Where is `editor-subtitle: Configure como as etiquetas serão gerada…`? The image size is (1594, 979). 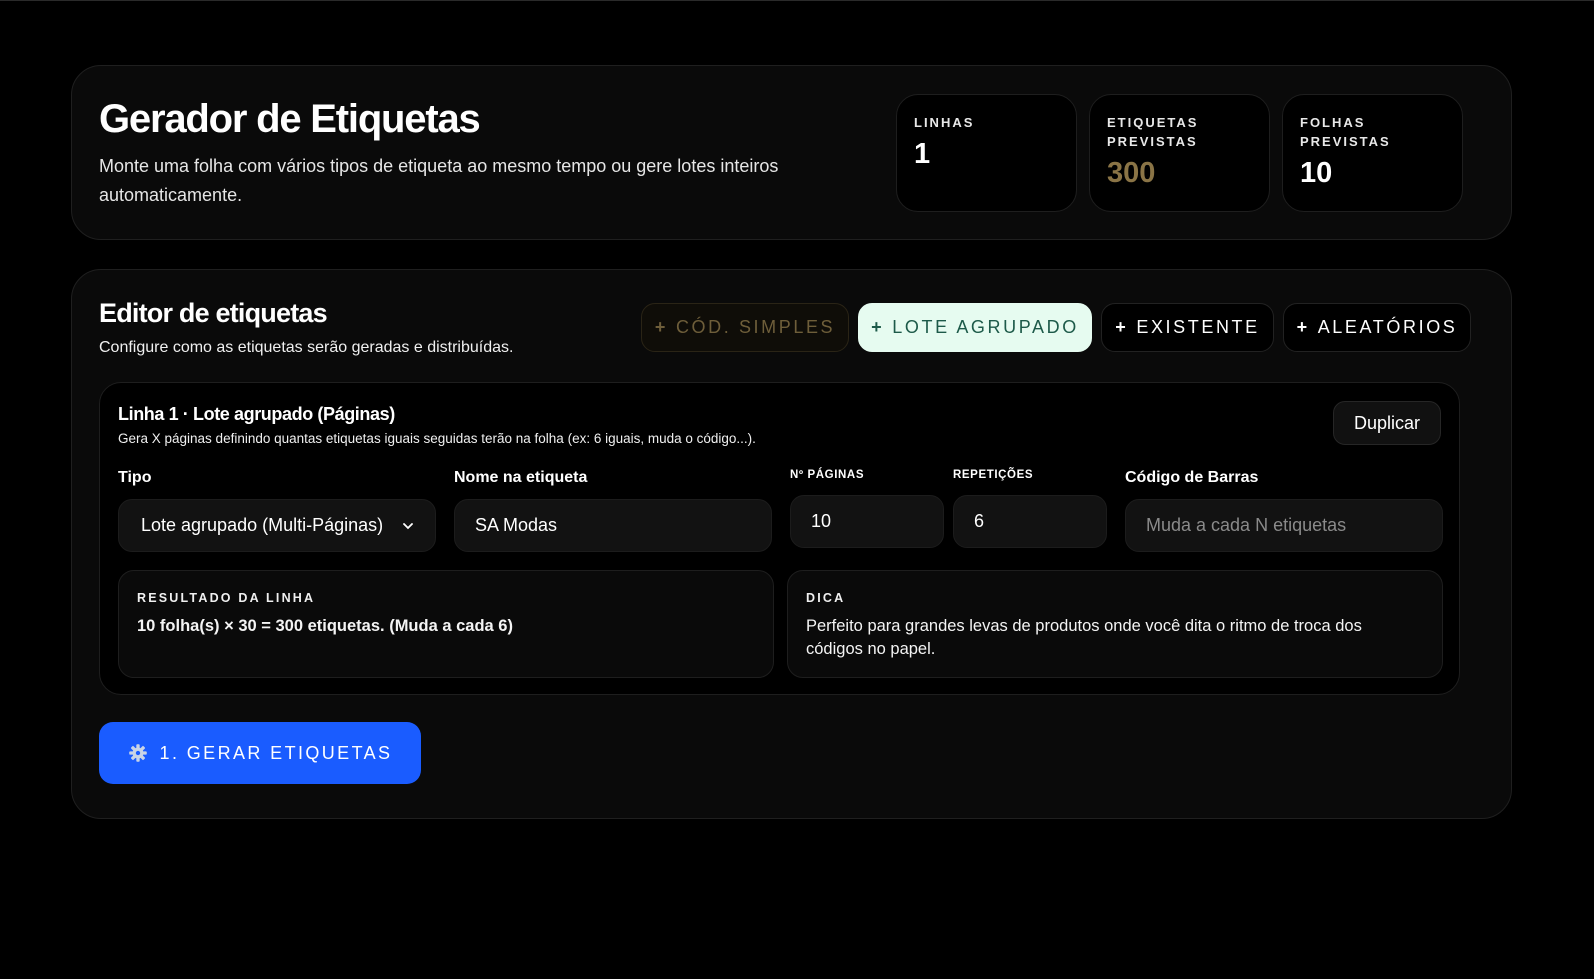 editor-subtitle: Configure como as etiquetas serão gerada… is located at coordinates (306, 347).